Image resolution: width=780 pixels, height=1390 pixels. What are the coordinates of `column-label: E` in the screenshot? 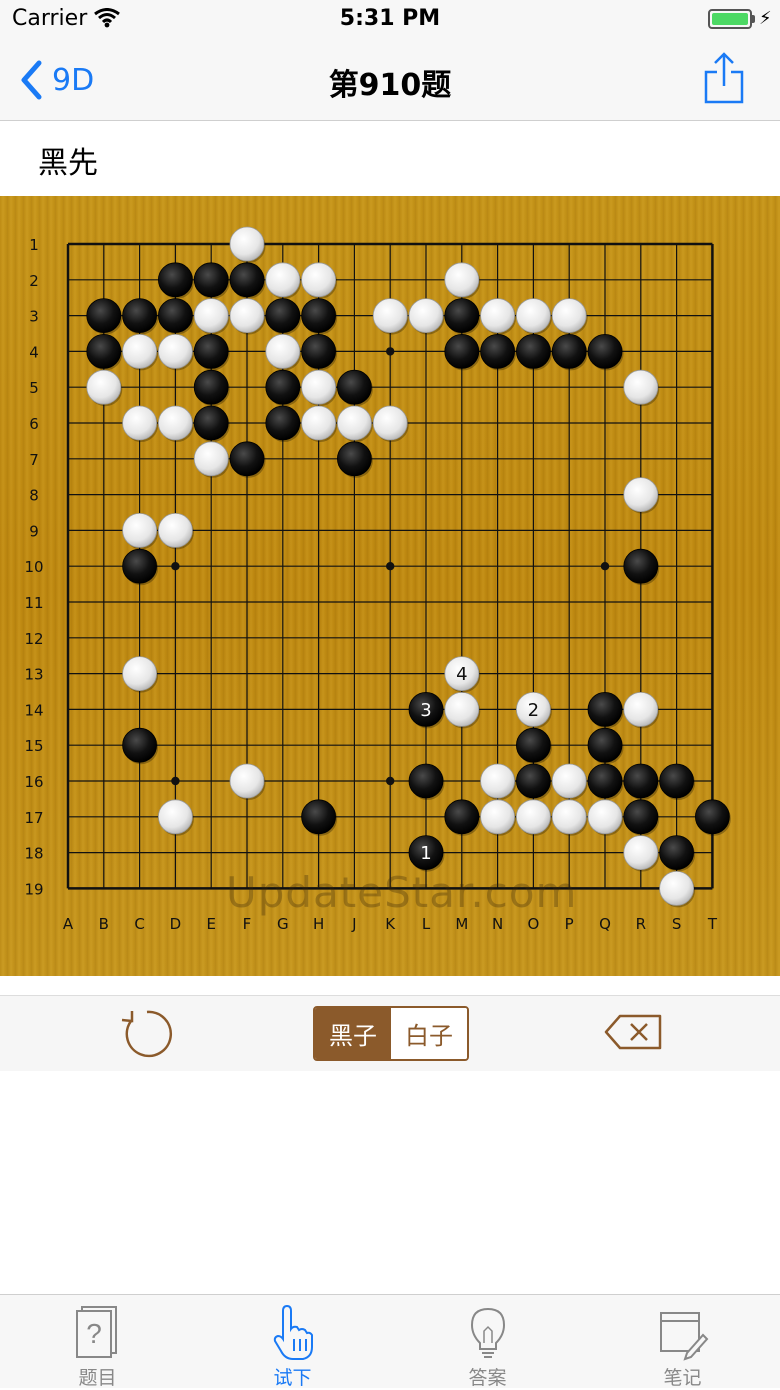 It's located at (210, 924).